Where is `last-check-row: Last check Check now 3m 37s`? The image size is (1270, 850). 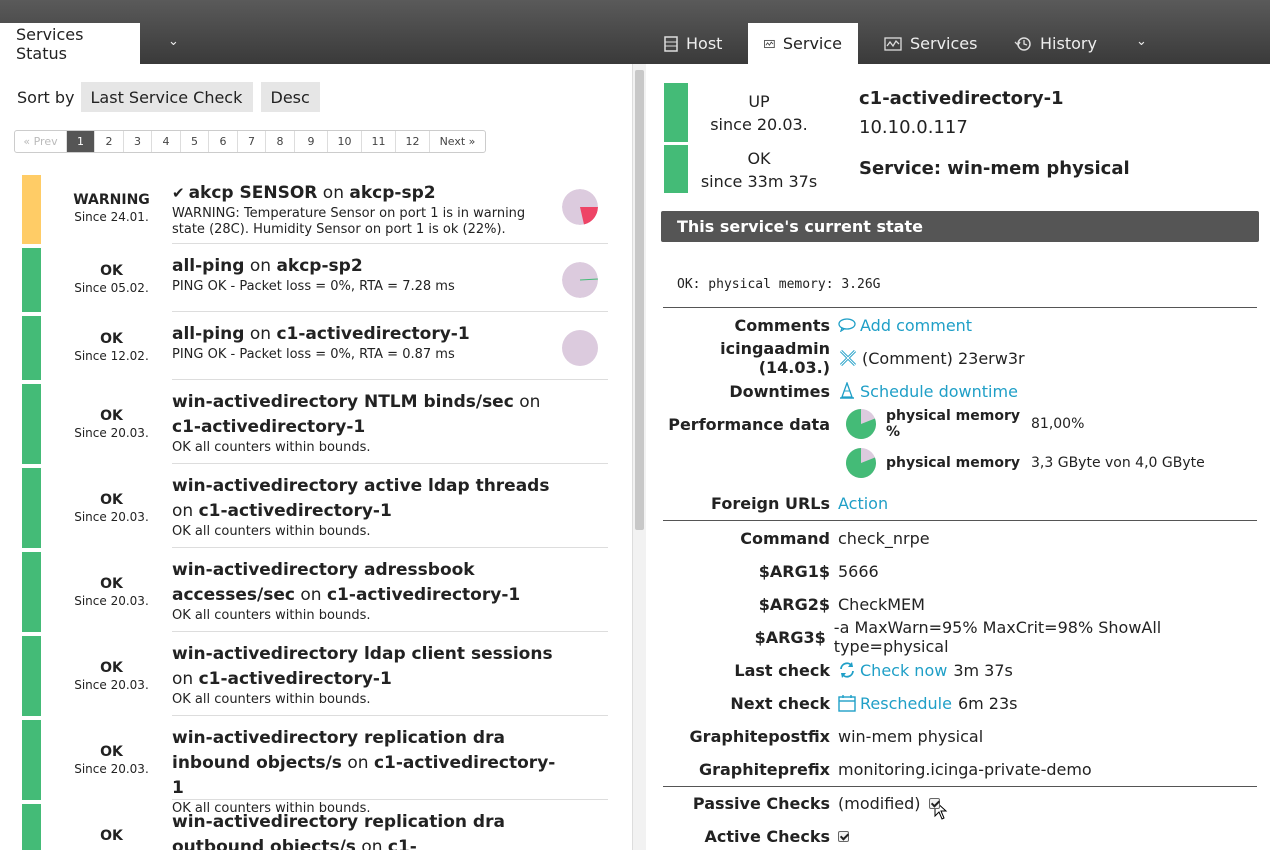 last-check-row: Last check Check now 3m 37s is located at coordinates (965, 670).